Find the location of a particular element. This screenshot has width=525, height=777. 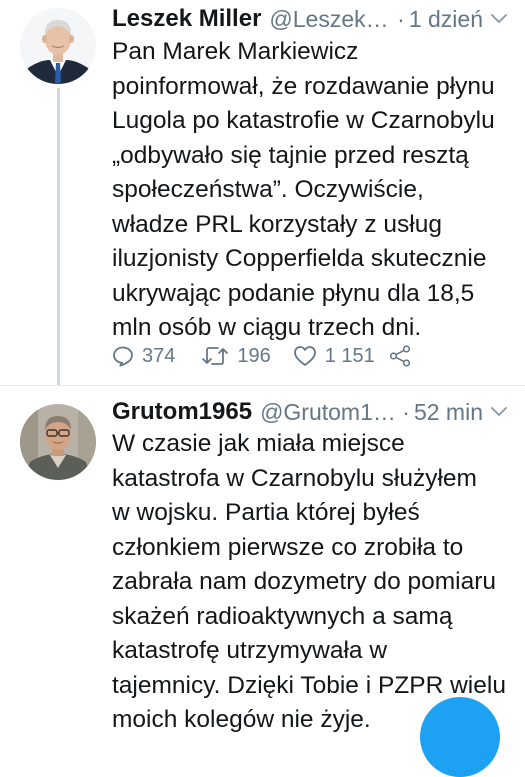

thread-line is located at coordinates (58, 237).